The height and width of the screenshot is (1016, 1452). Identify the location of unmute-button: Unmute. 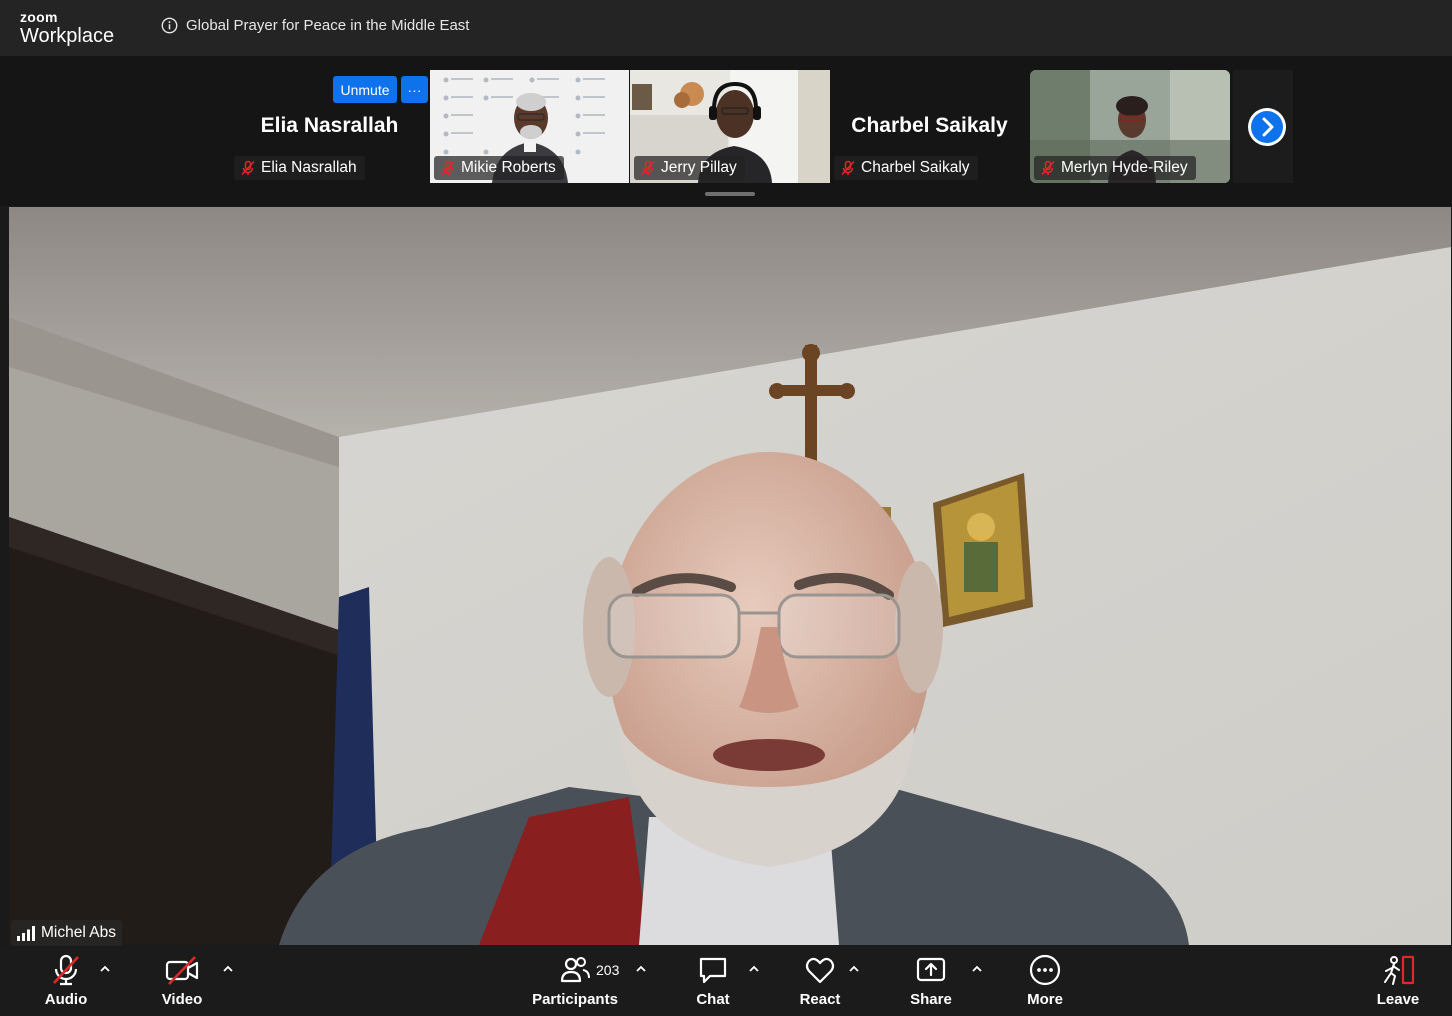
(365, 89).